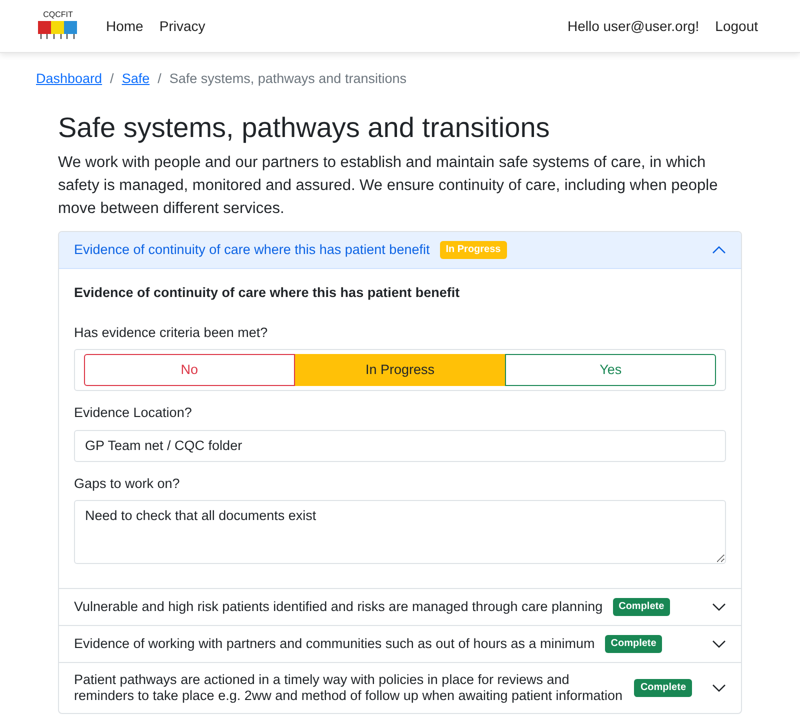 Image resolution: width=800 pixels, height=721 pixels. Describe the element at coordinates (136, 79) in the screenshot. I see `breadcrumb-link: Safe` at that location.